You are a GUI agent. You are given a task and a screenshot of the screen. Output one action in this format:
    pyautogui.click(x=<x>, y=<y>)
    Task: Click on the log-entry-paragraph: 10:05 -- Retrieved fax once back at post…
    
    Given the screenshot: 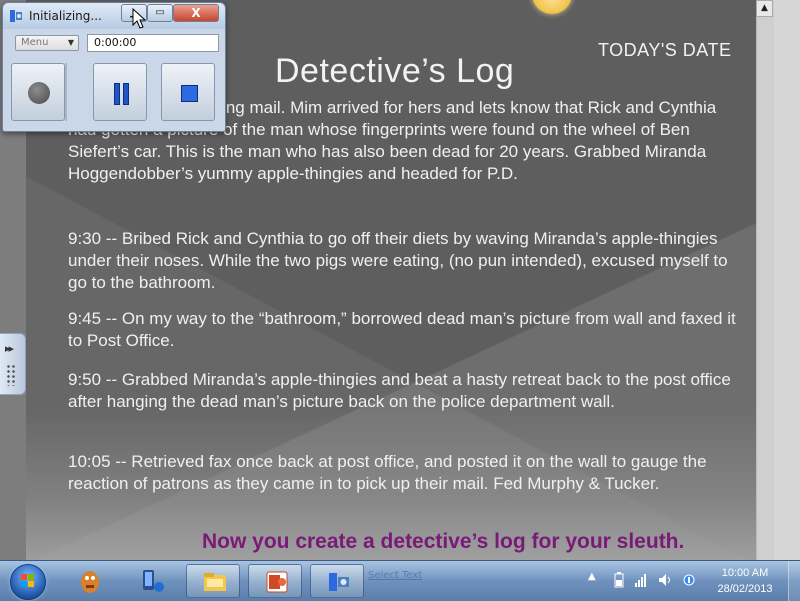 What is the action you would take?
    pyautogui.click(x=387, y=472)
    